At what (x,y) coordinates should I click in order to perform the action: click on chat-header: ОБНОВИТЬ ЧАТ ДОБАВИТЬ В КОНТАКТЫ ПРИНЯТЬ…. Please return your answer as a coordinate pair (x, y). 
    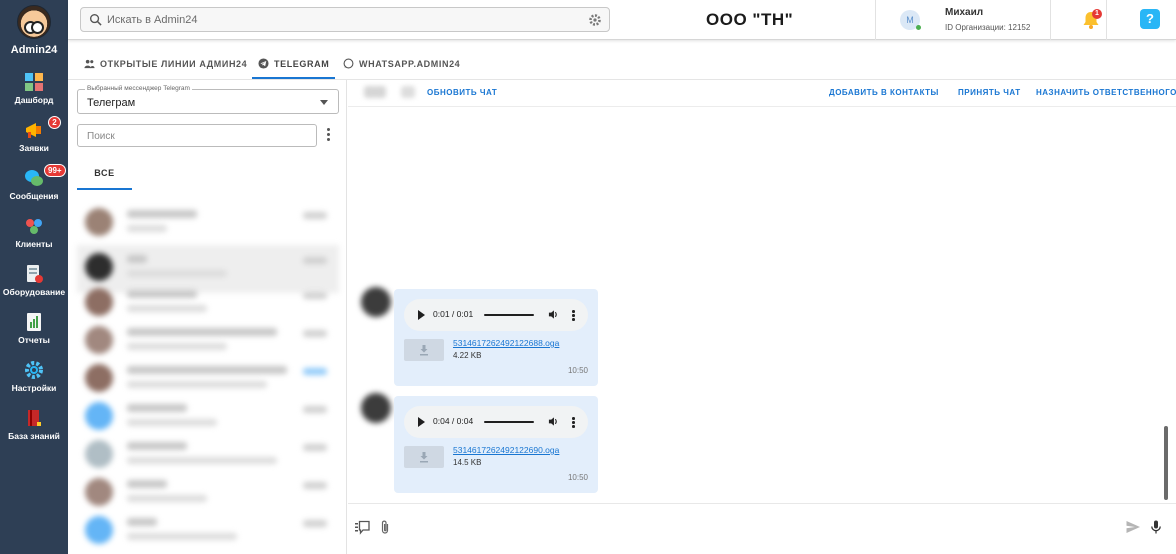
    Looking at the image, I should click on (762, 93).